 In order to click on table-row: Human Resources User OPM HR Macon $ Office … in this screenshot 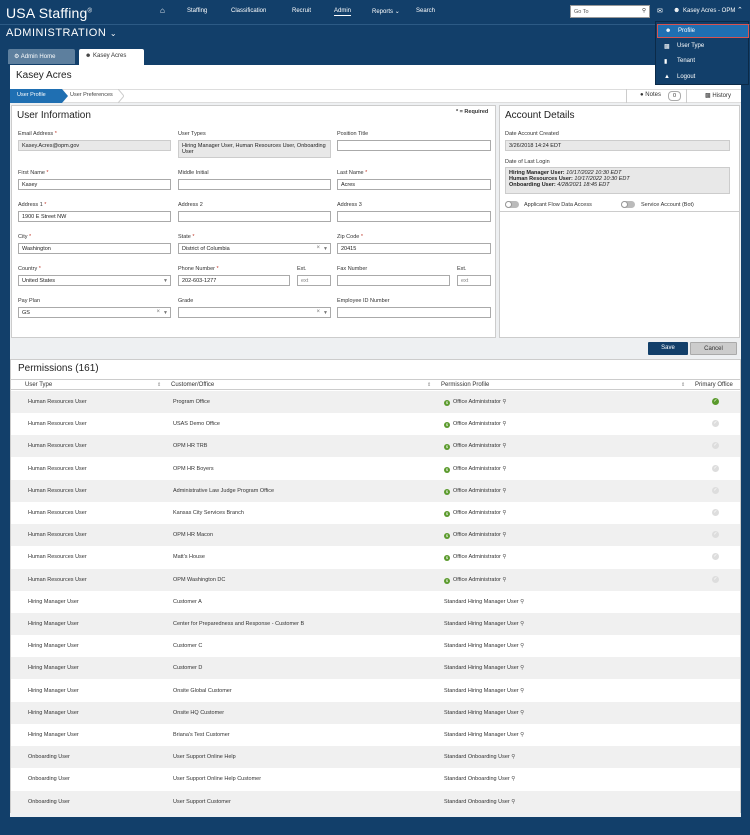, I will do `click(375, 535)`.